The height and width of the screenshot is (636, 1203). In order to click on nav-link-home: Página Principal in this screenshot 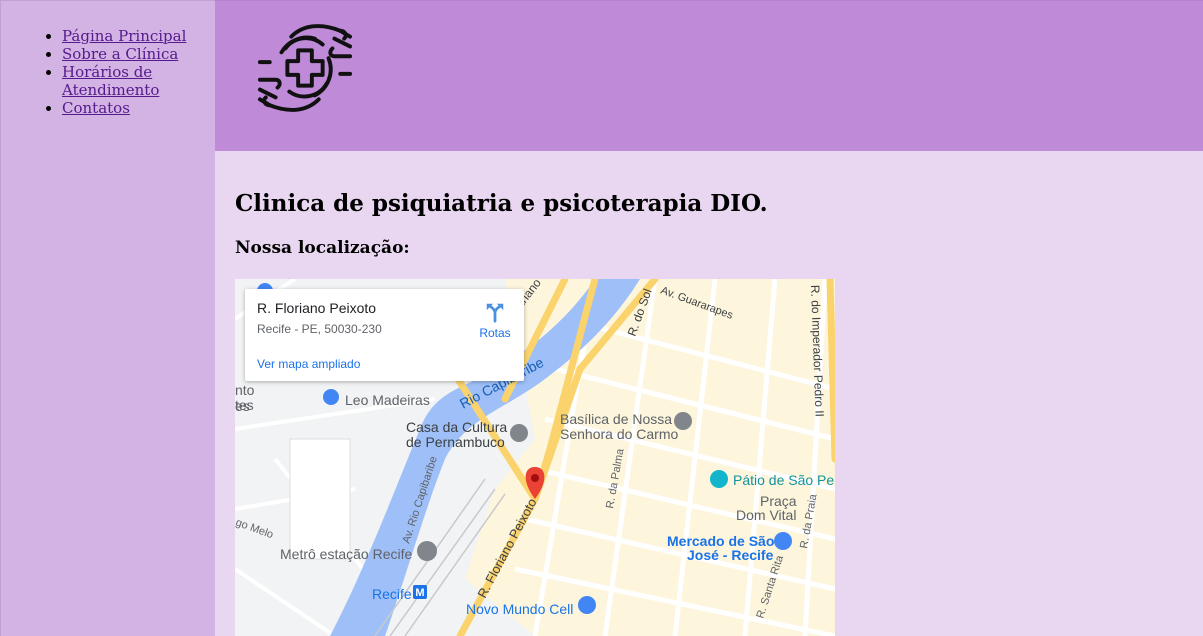, I will do `click(124, 36)`.